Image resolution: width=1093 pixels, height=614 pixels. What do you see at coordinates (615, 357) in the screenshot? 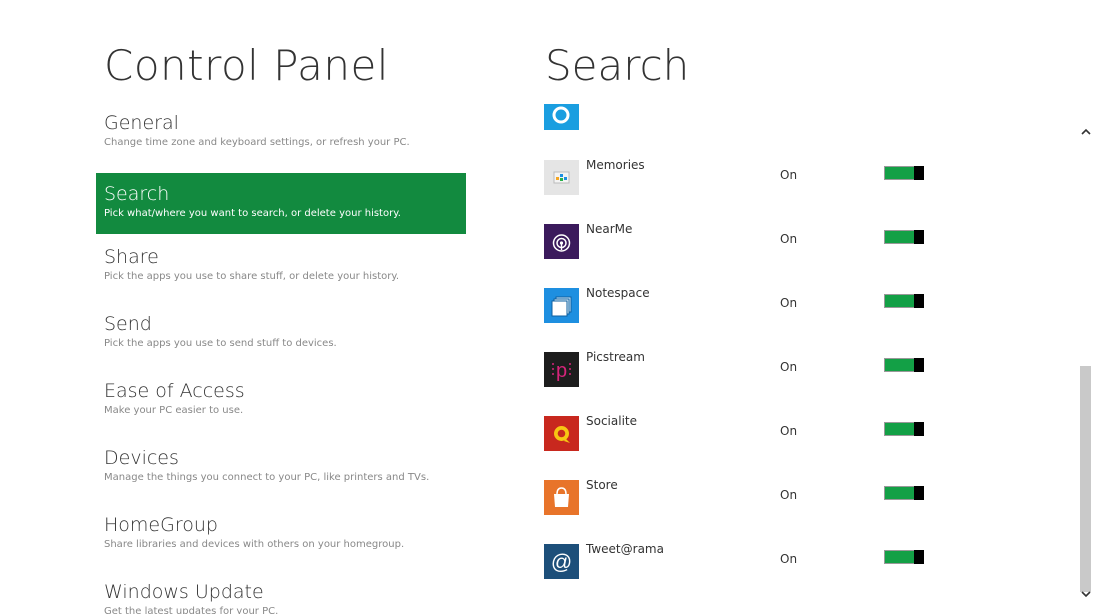
I see `app-name: Picstream` at bounding box center [615, 357].